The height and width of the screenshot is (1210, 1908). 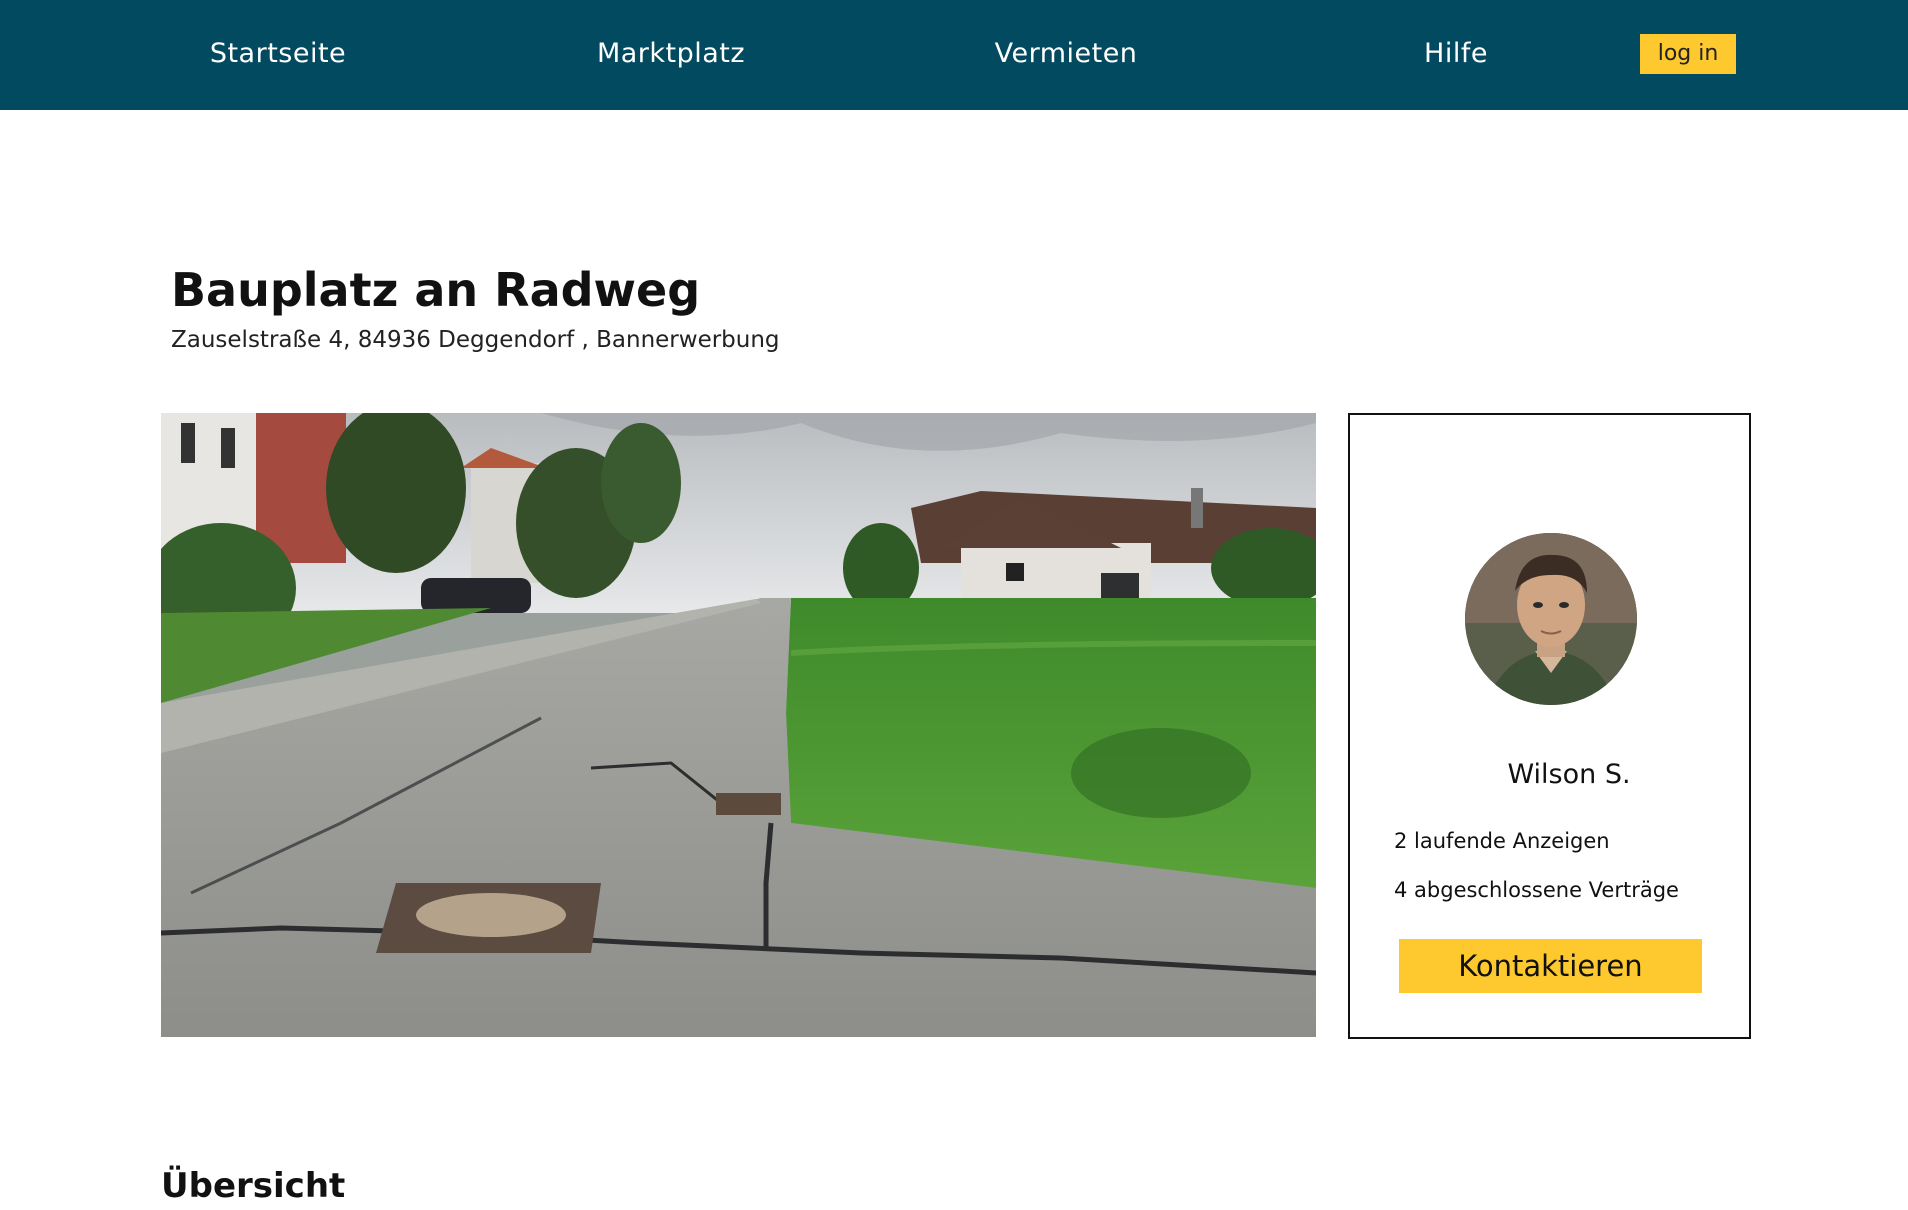 I want to click on nav-link-vermieten: Vermieten, so click(x=1066, y=54).